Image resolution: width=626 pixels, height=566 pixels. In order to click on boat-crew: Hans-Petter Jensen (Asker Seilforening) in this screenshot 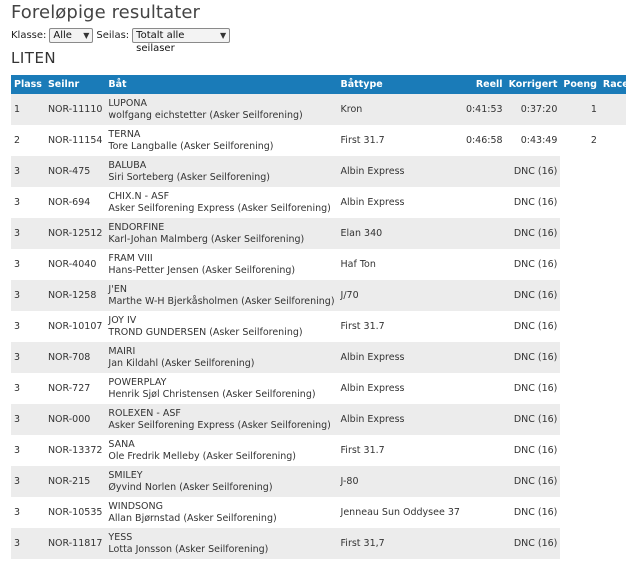, I will do `click(202, 270)`.